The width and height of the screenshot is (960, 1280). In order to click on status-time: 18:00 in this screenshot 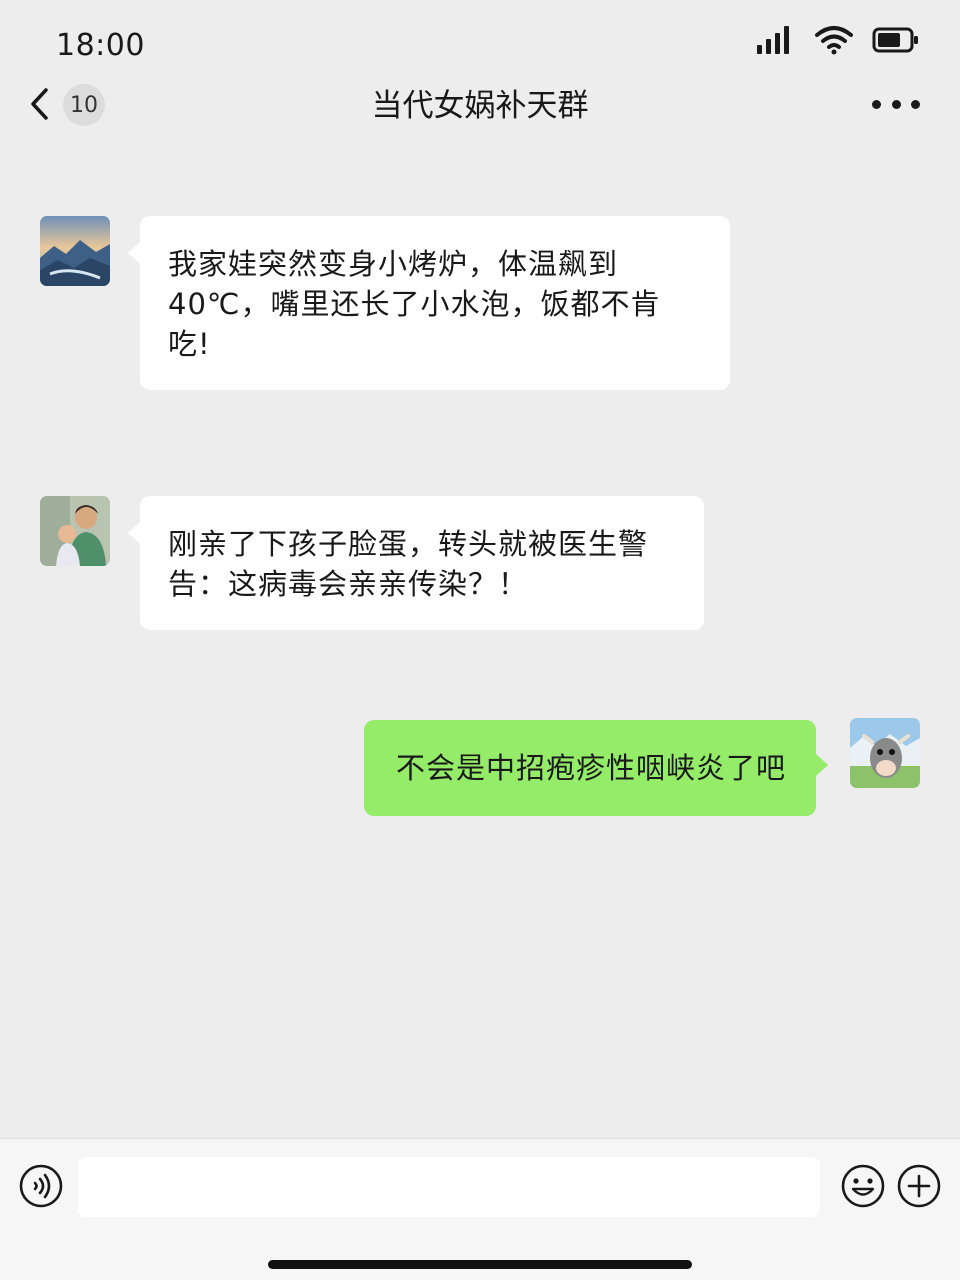, I will do `click(100, 45)`.